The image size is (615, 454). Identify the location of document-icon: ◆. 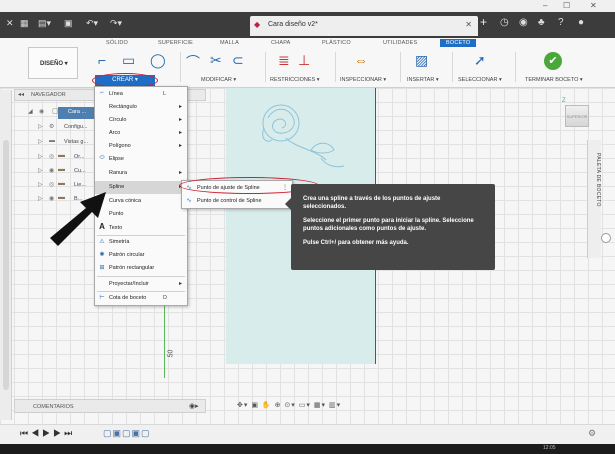
(257, 24).